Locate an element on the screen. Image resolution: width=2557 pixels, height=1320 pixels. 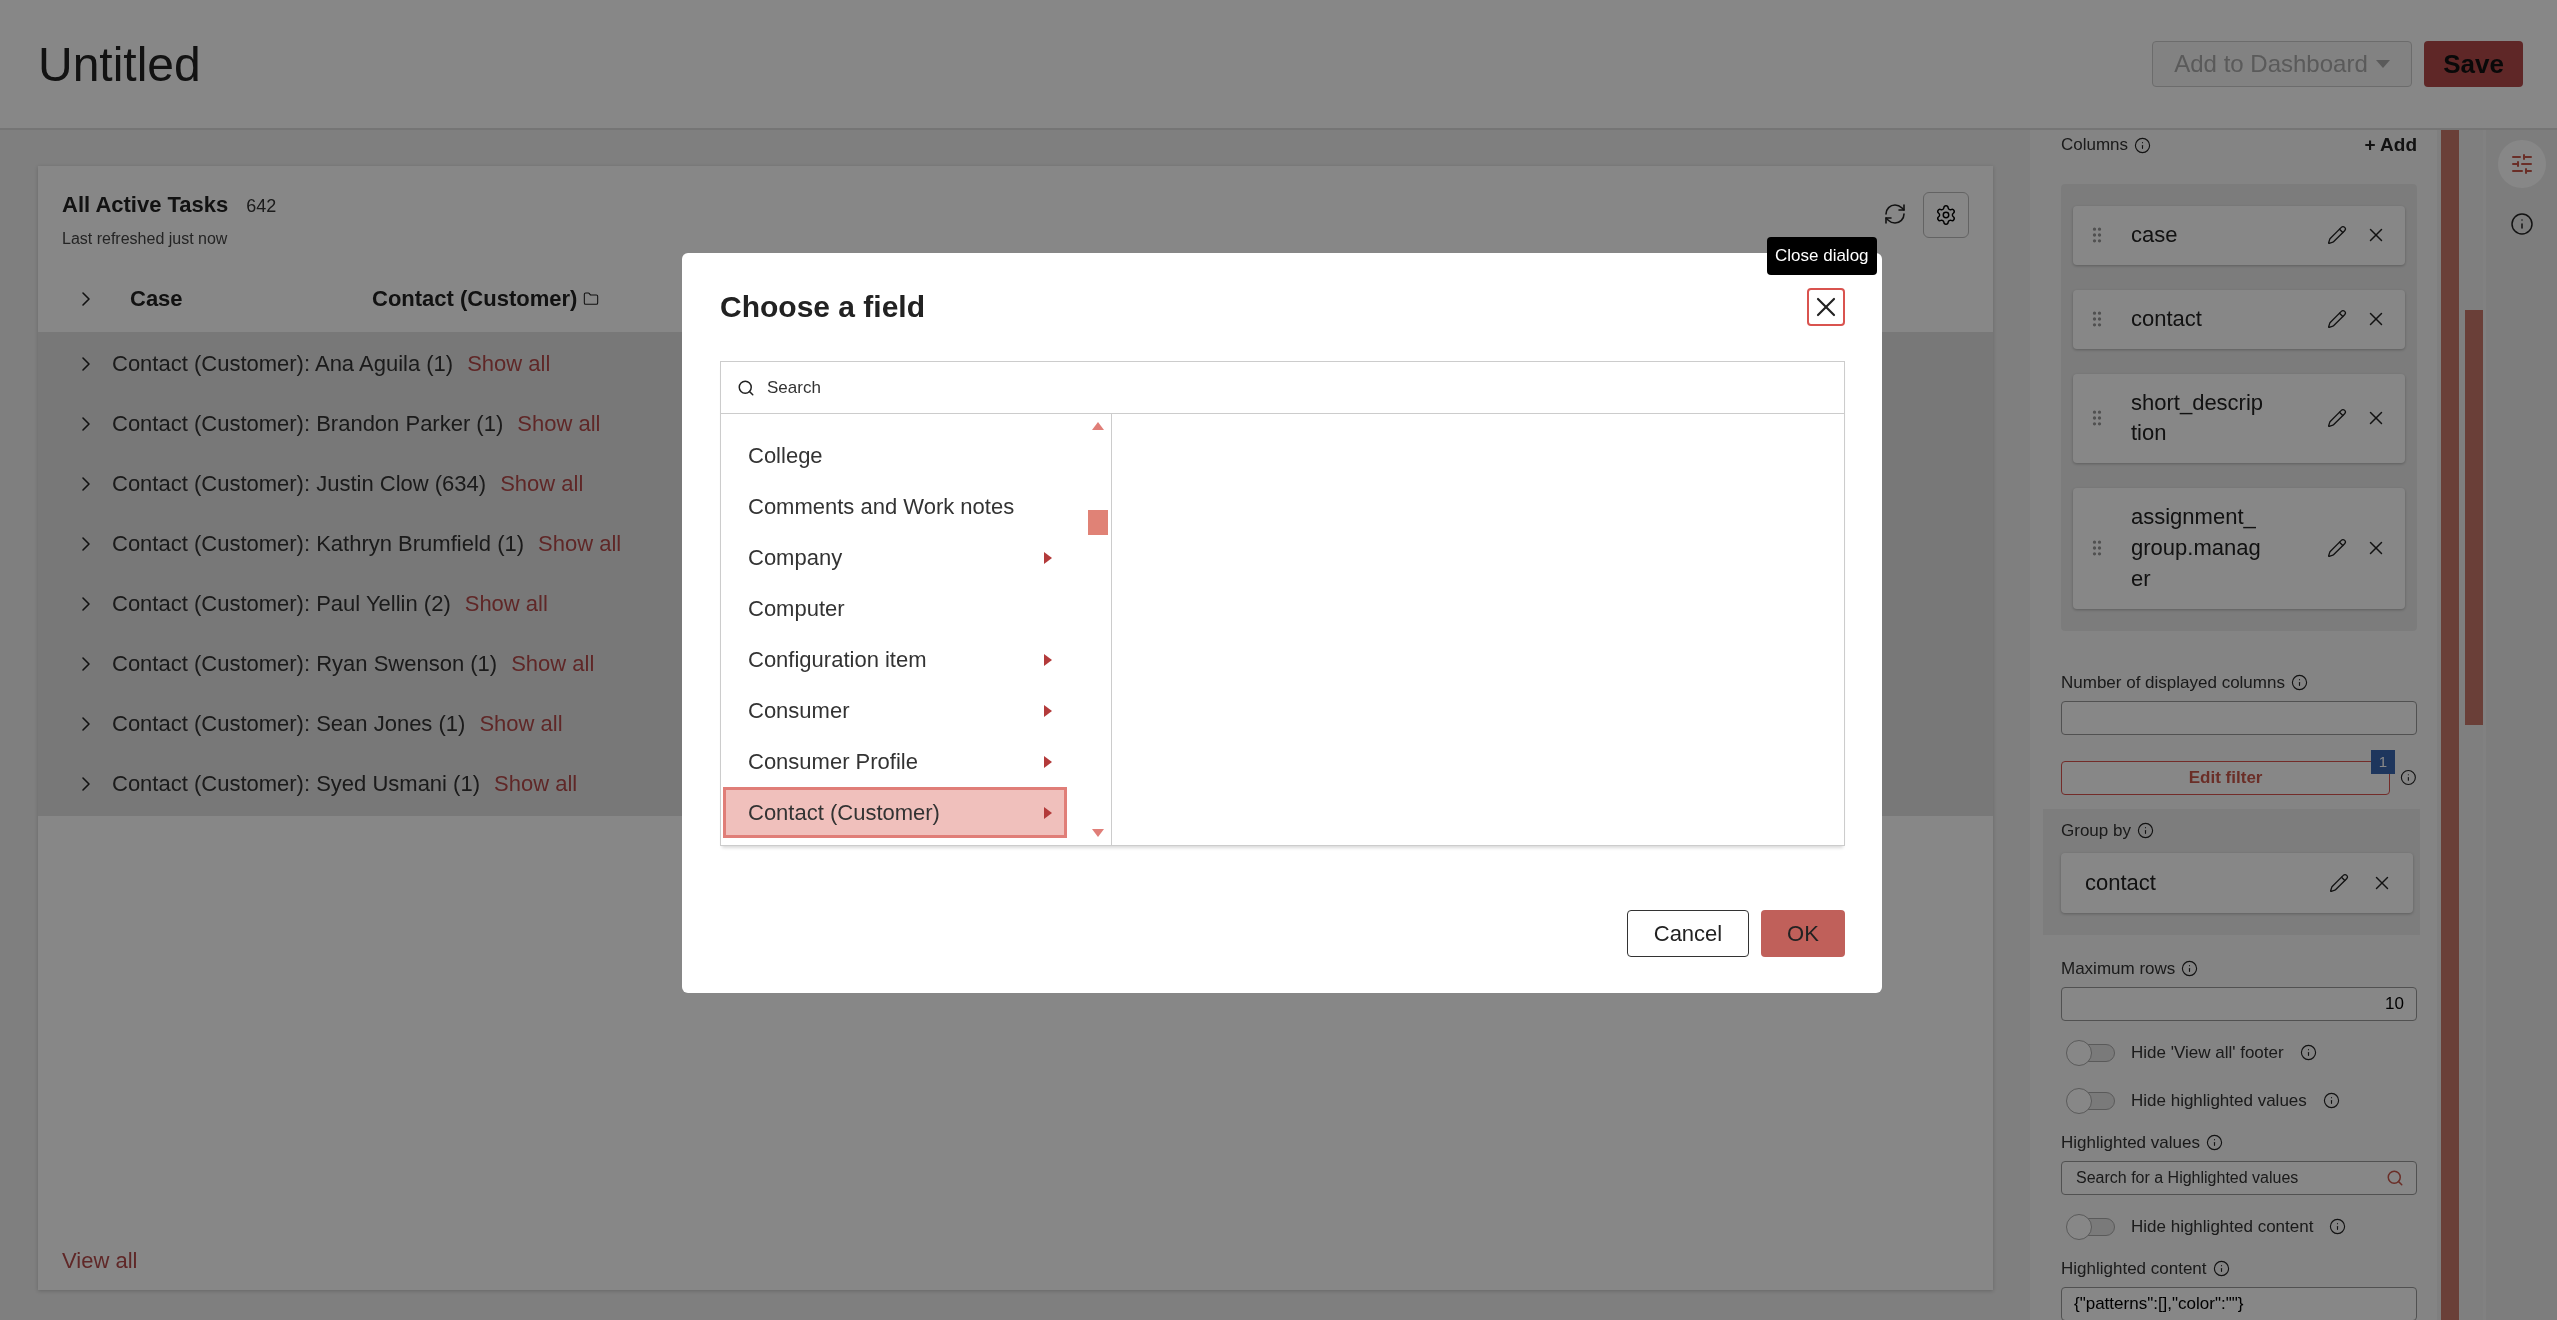
field-option: College is located at coordinates (895, 455).